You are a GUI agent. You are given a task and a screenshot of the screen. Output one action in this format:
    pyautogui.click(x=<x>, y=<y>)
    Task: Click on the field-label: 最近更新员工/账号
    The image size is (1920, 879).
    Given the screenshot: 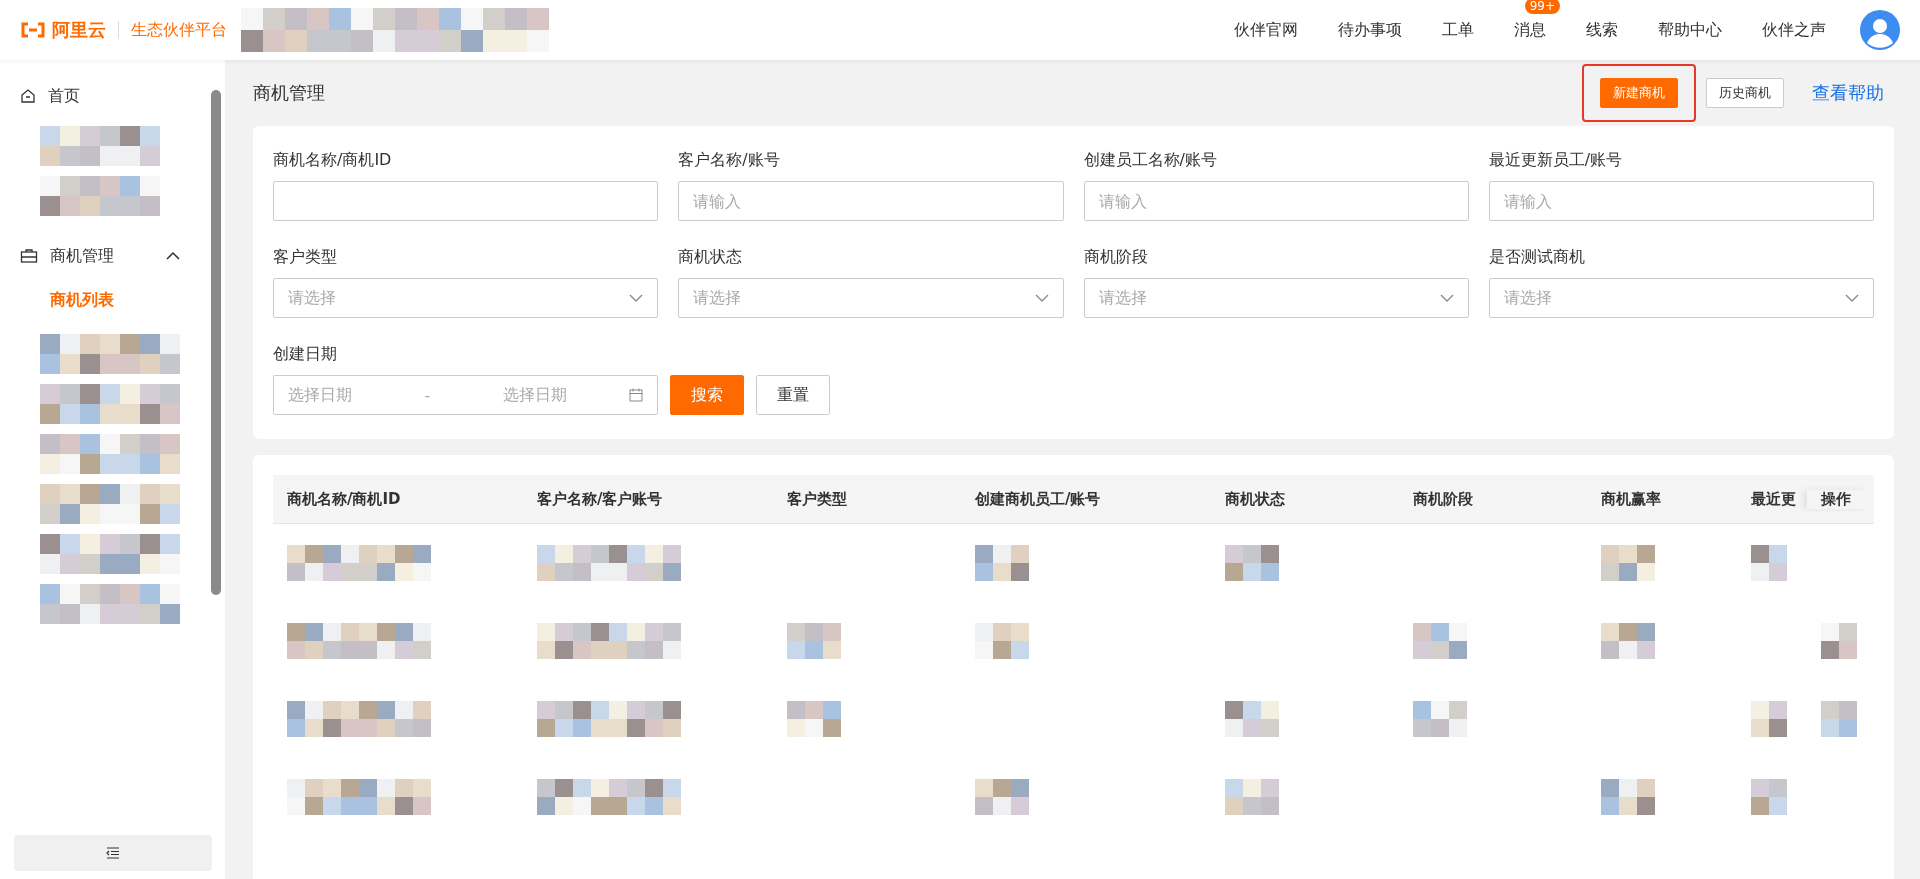 What is the action you would take?
    pyautogui.click(x=1556, y=160)
    